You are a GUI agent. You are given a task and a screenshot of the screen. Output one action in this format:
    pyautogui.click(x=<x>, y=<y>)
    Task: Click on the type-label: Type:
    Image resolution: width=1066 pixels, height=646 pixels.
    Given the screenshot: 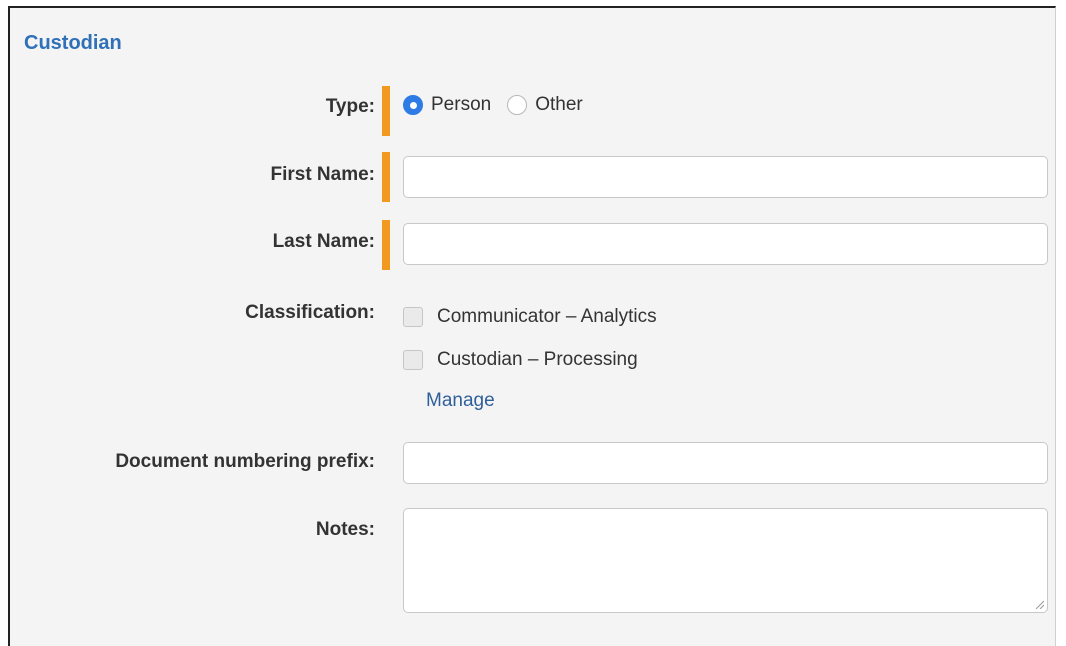 What is the action you would take?
    pyautogui.click(x=350, y=106)
    